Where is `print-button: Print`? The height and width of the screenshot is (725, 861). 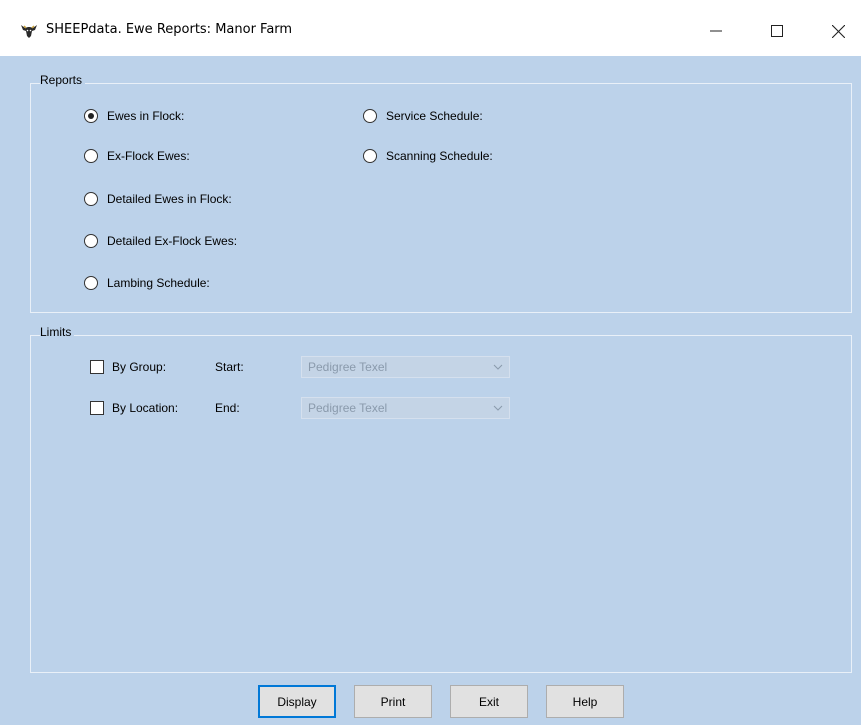
print-button: Print is located at coordinates (393, 701).